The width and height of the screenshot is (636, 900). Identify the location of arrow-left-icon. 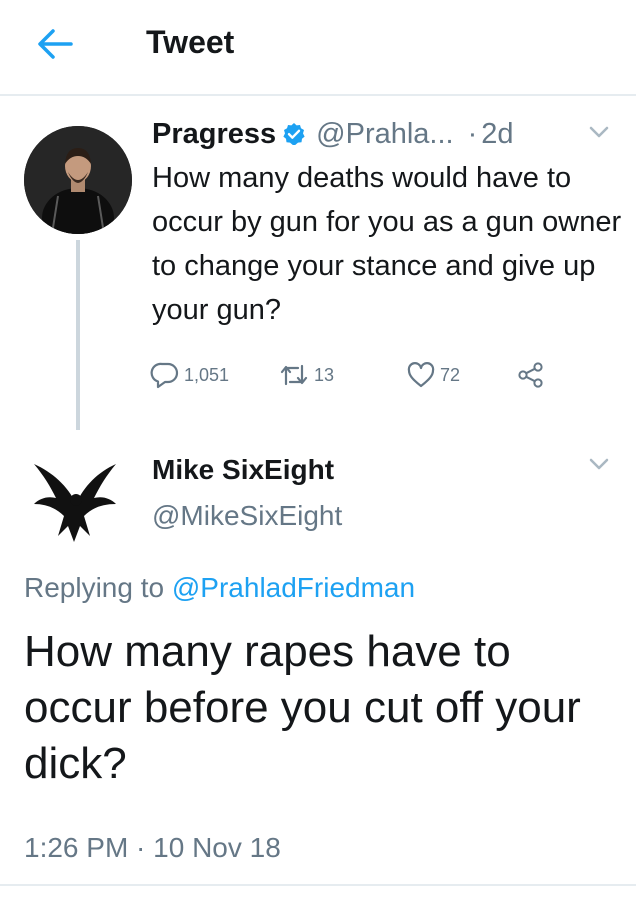
(55, 44).